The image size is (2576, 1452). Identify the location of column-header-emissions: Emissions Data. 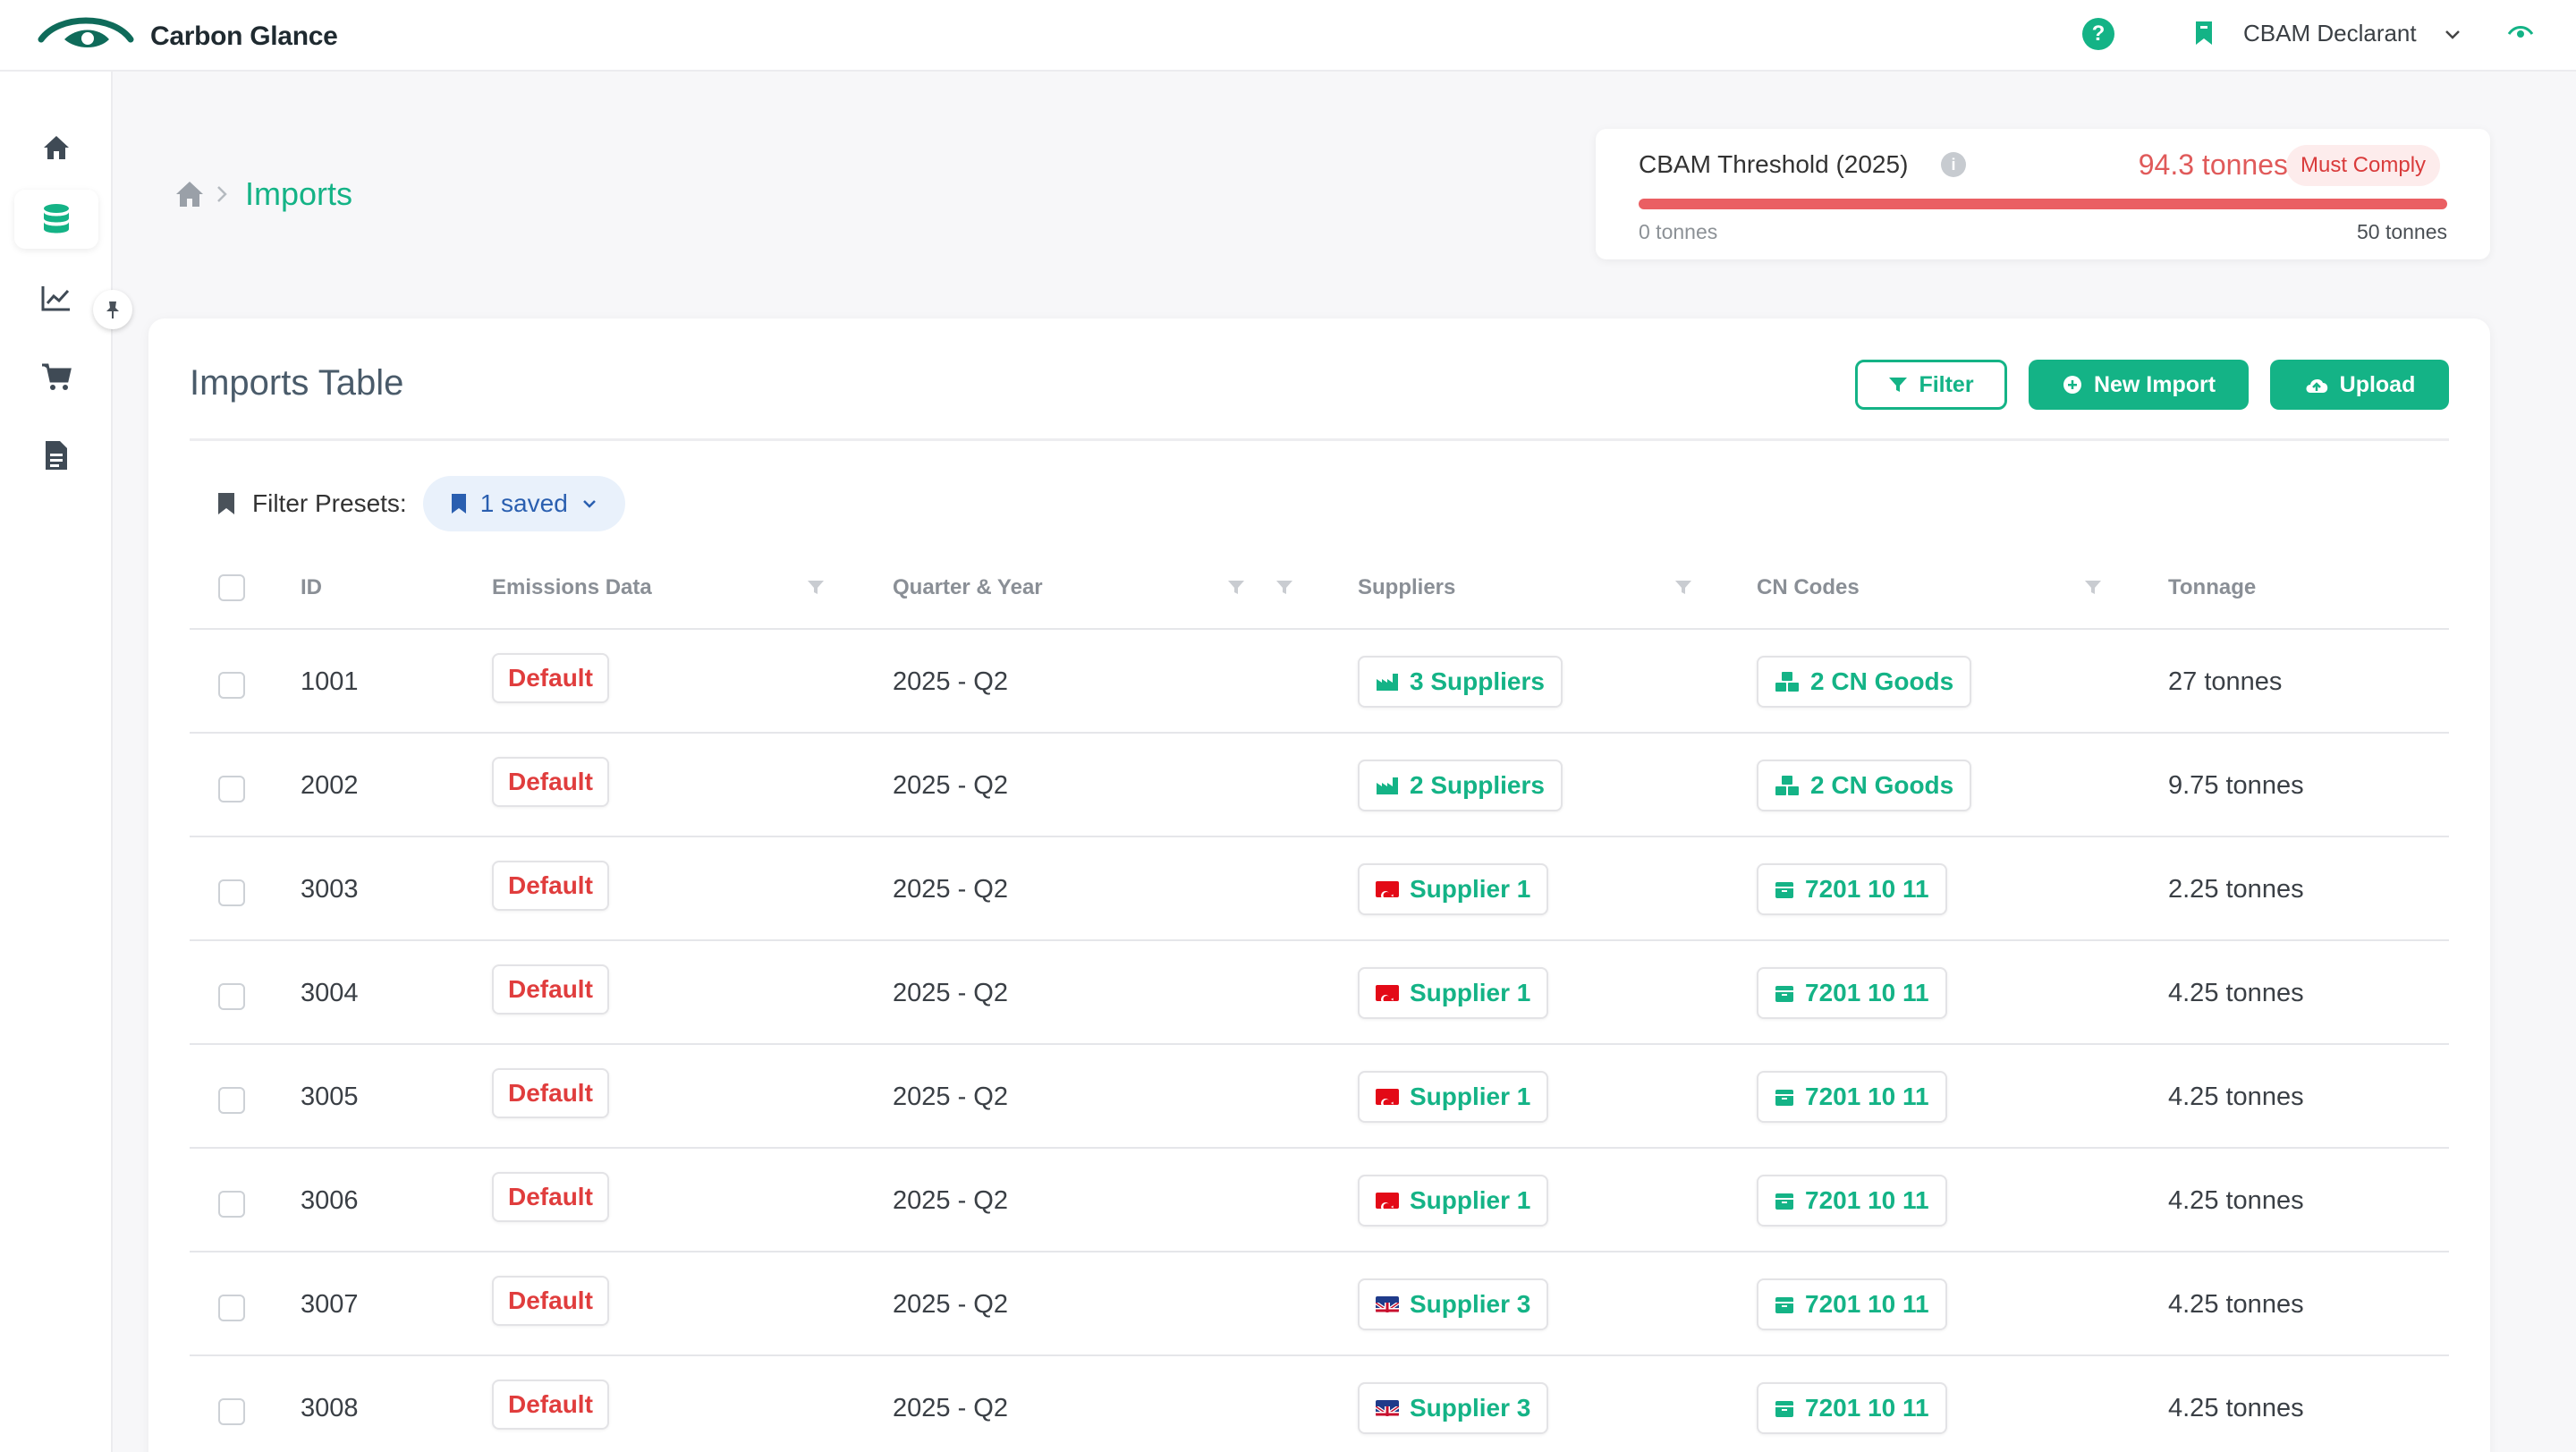
(572, 588).